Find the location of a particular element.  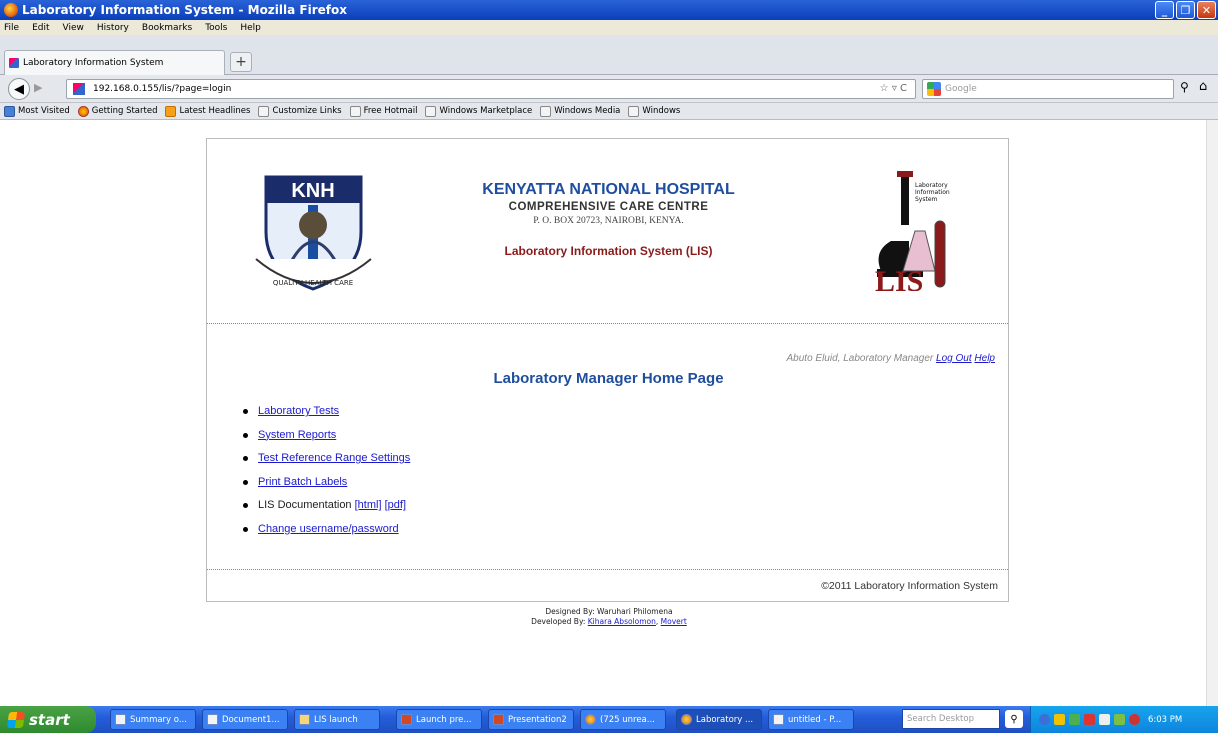

documentation-html-link: [html] is located at coordinates (368, 505).